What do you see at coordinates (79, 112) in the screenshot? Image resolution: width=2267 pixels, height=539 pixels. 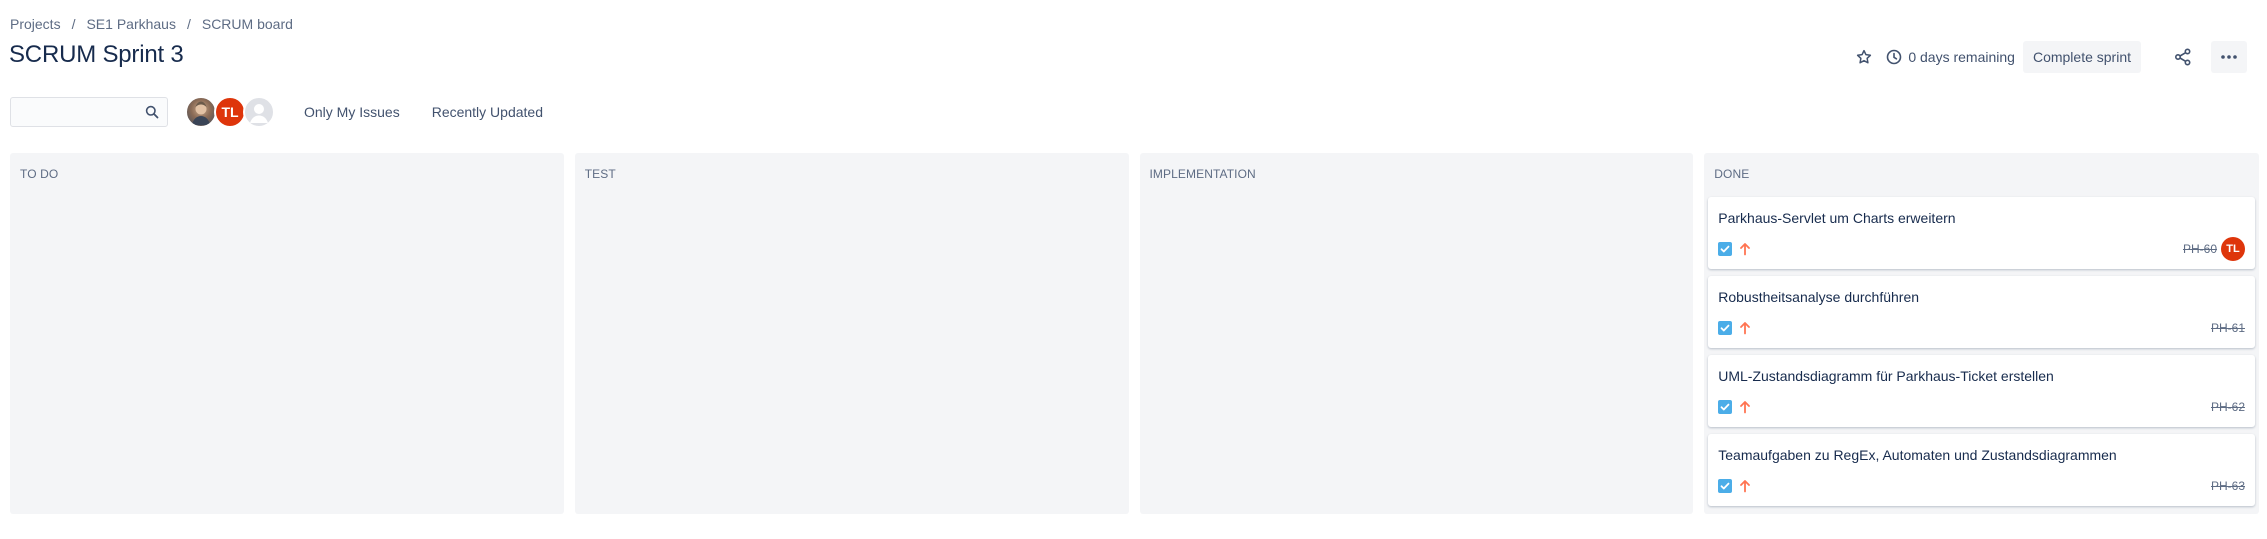 I see `search-input` at bounding box center [79, 112].